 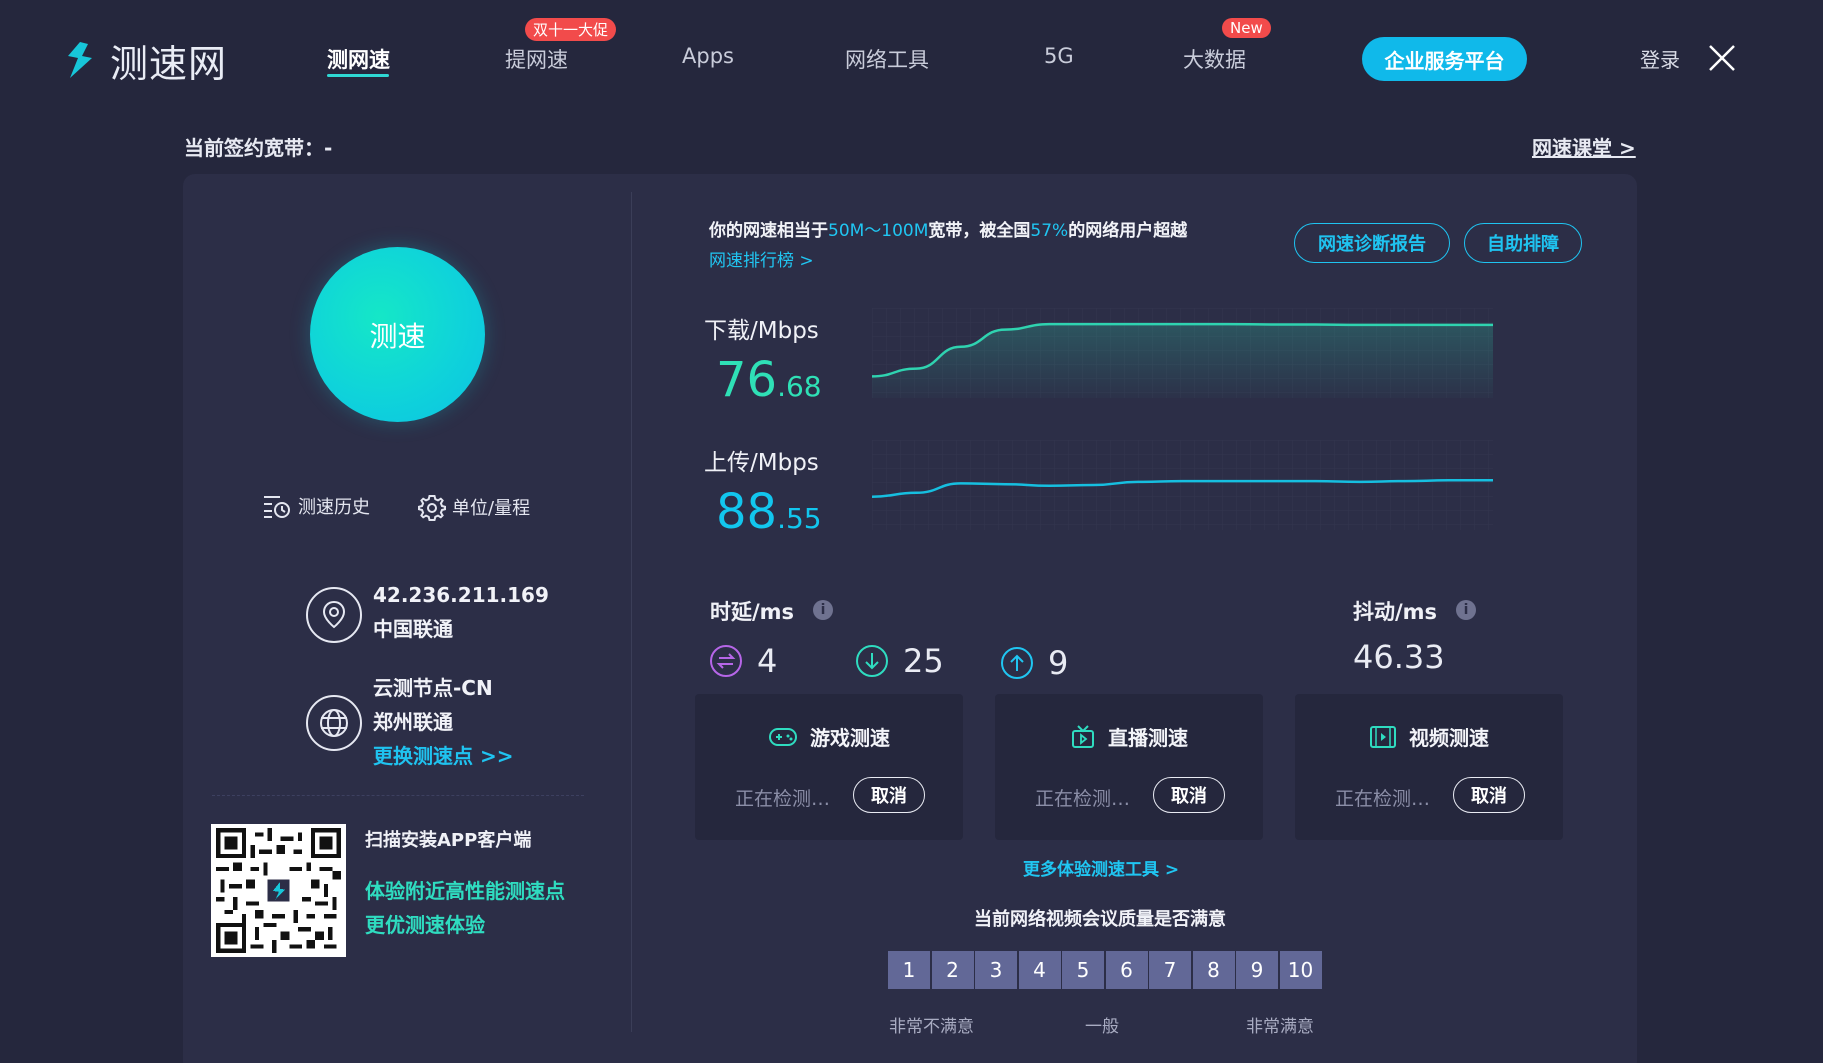 I want to click on rating-option: 10, so click(x=1300, y=970).